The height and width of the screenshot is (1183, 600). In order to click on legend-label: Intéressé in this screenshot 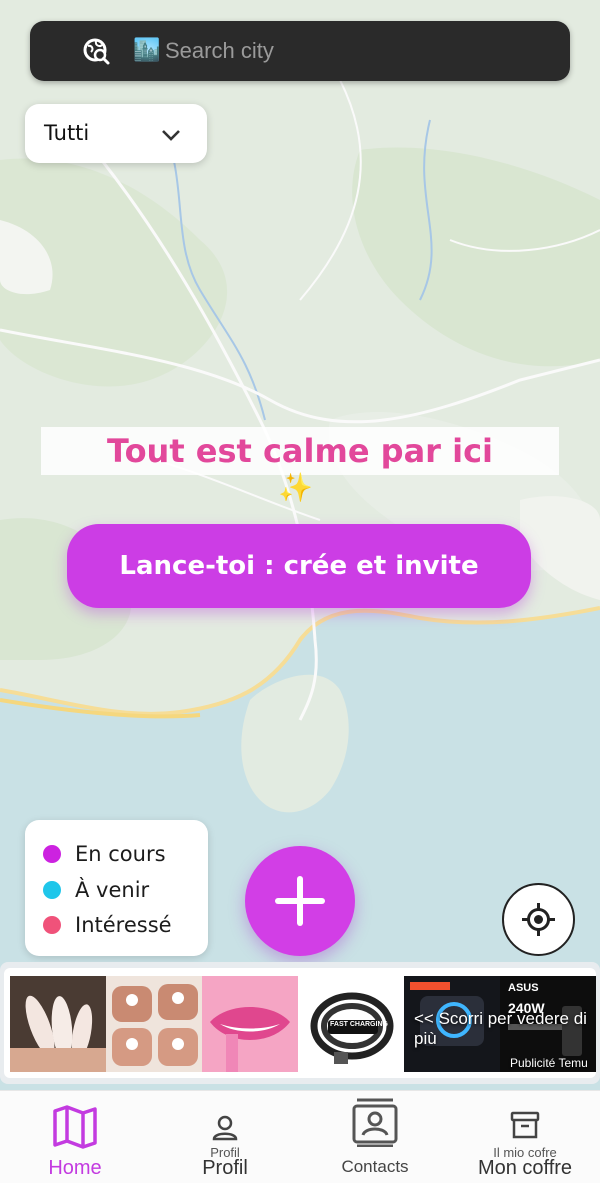, I will do `click(123, 925)`.